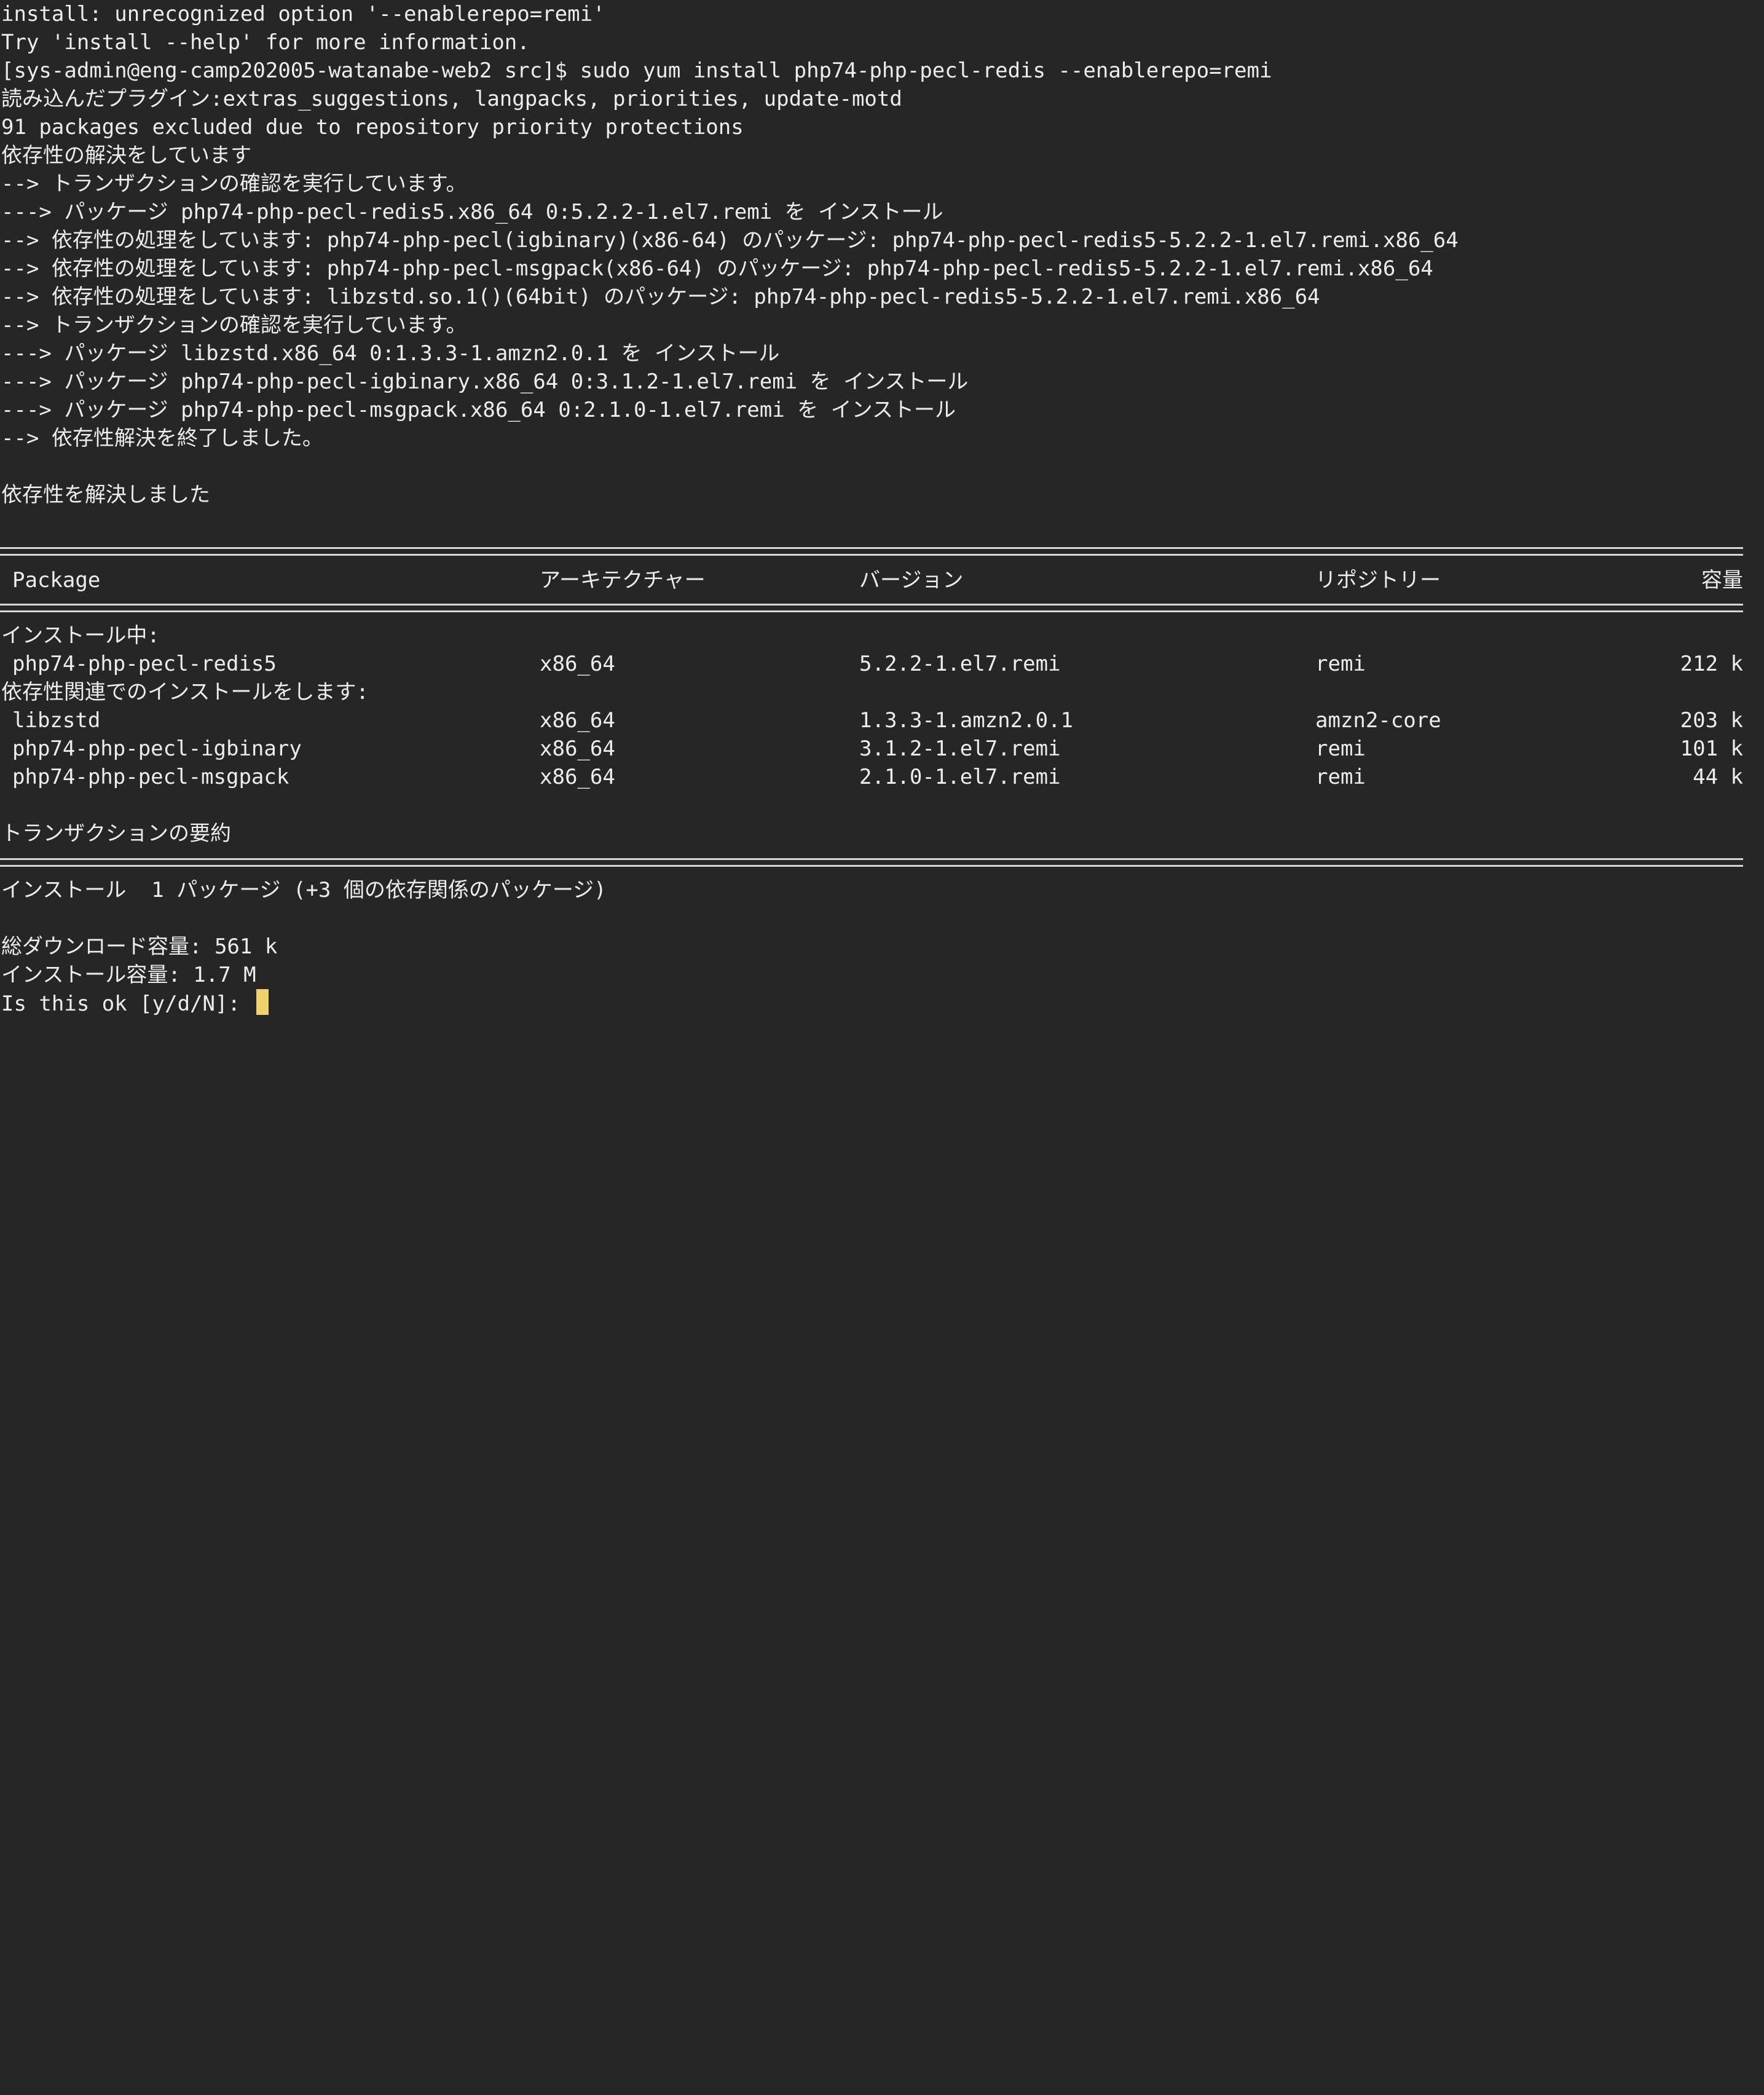  What do you see at coordinates (116, 833) in the screenshot?
I see `summary-heading: トランザクションの要約` at bounding box center [116, 833].